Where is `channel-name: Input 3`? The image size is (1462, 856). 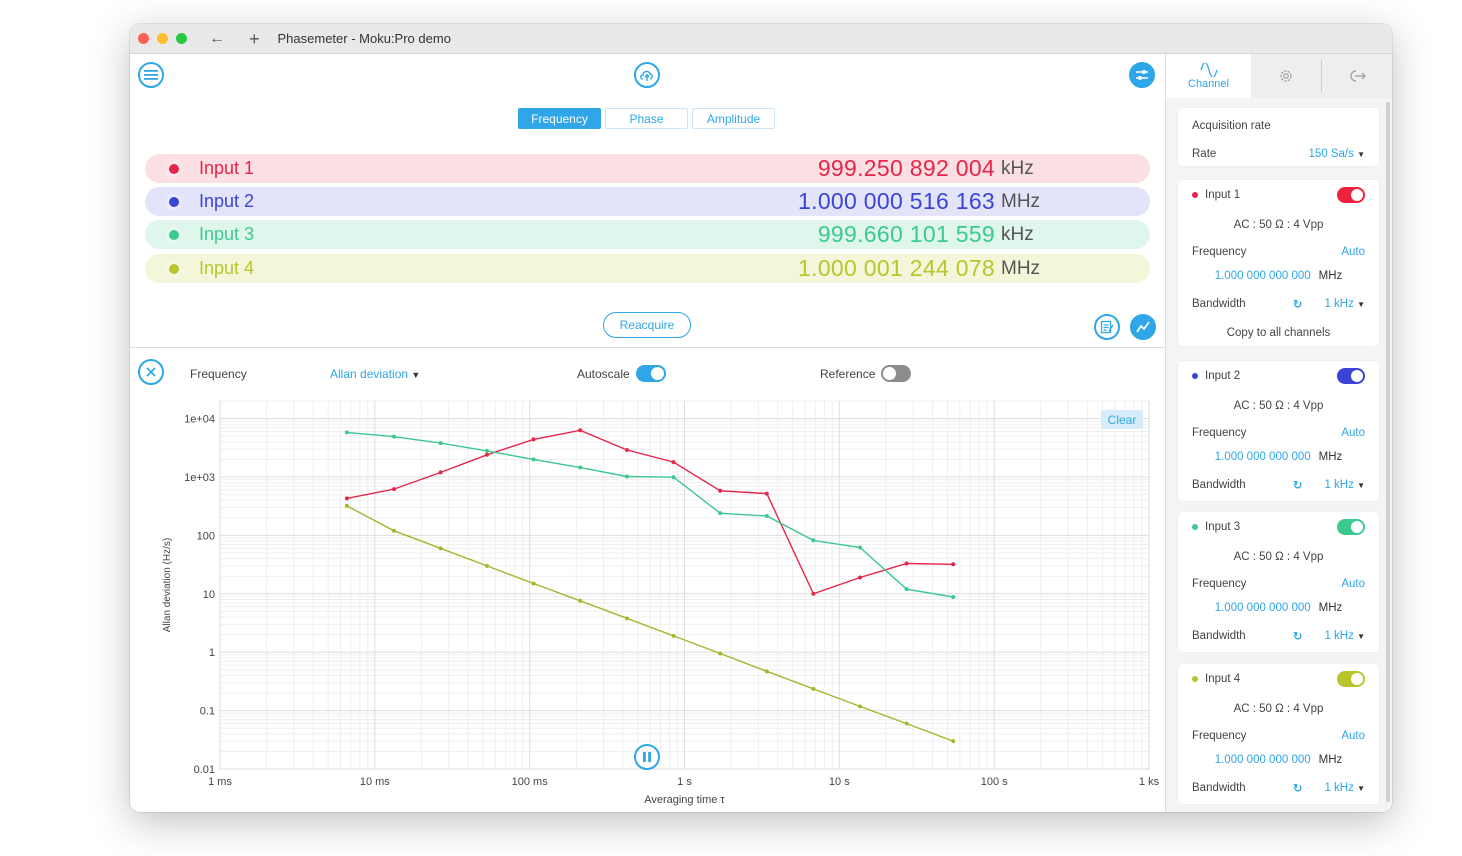
channel-name: Input 3 is located at coordinates (1223, 527).